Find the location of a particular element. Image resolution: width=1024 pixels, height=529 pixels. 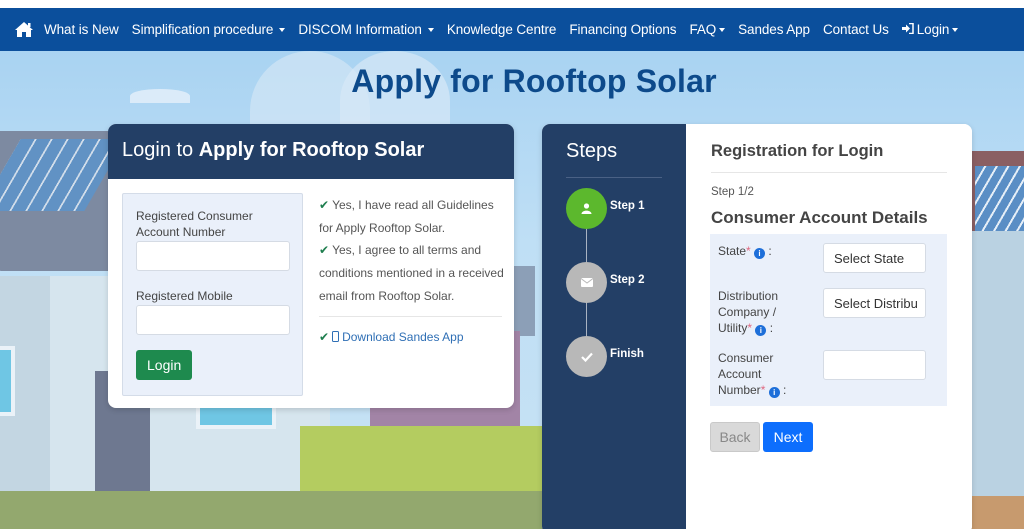

account-number-input is located at coordinates (213, 256).